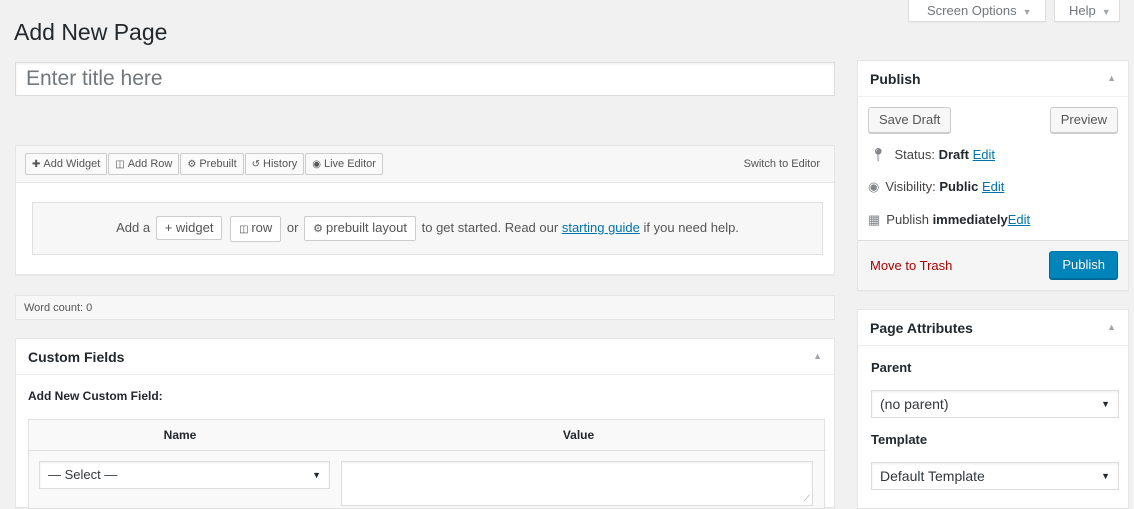  I want to click on save-draft-button: Save Draft, so click(910, 120).